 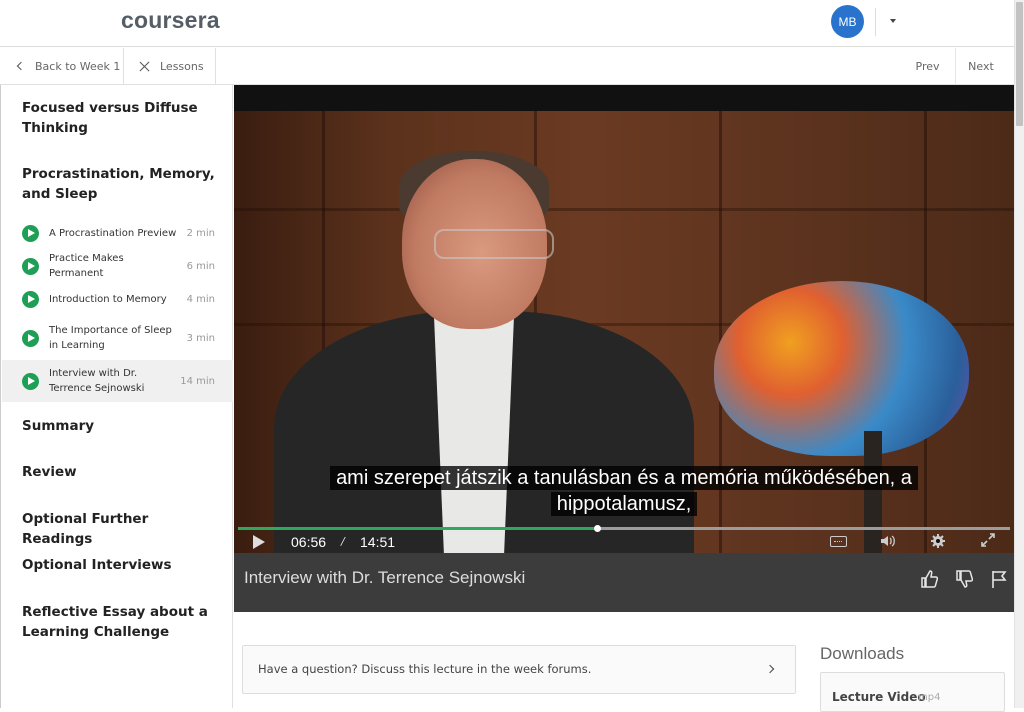 What do you see at coordinates (929, 579) in the screenshot?
I see `thumbs-up-icon` at bounding box center [929, 579].